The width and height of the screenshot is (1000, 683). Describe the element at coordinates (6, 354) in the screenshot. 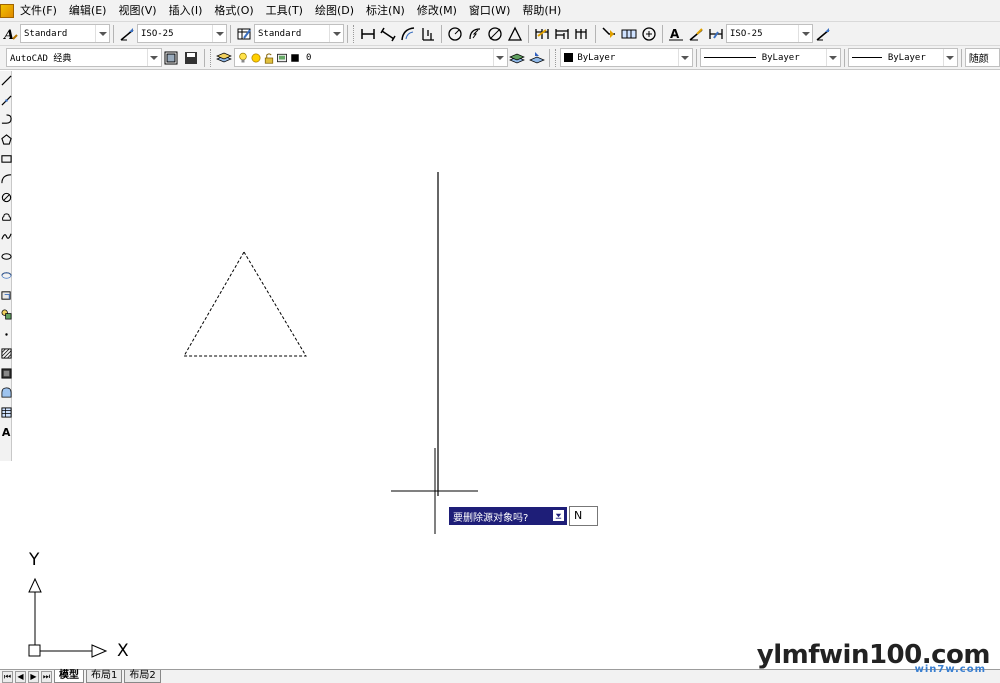

I see `hatch-icon` at that location.